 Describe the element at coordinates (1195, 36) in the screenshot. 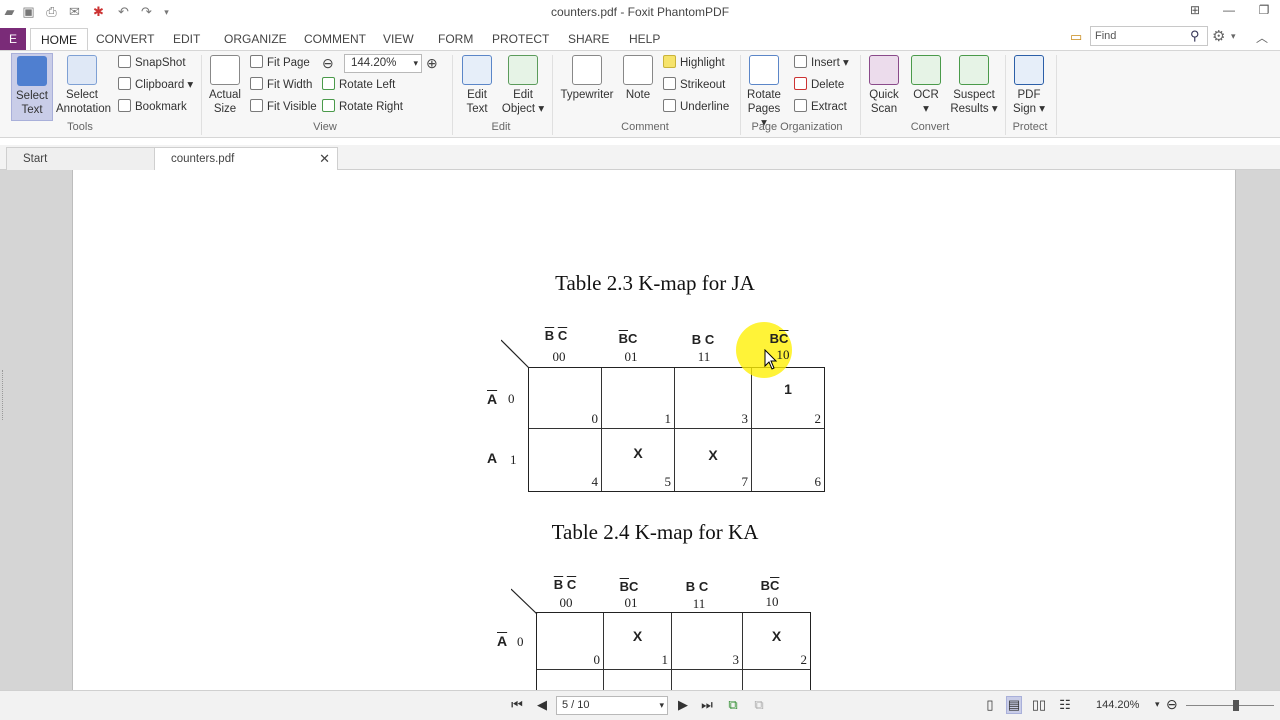

I see `search-icon: ⚲` at that location.